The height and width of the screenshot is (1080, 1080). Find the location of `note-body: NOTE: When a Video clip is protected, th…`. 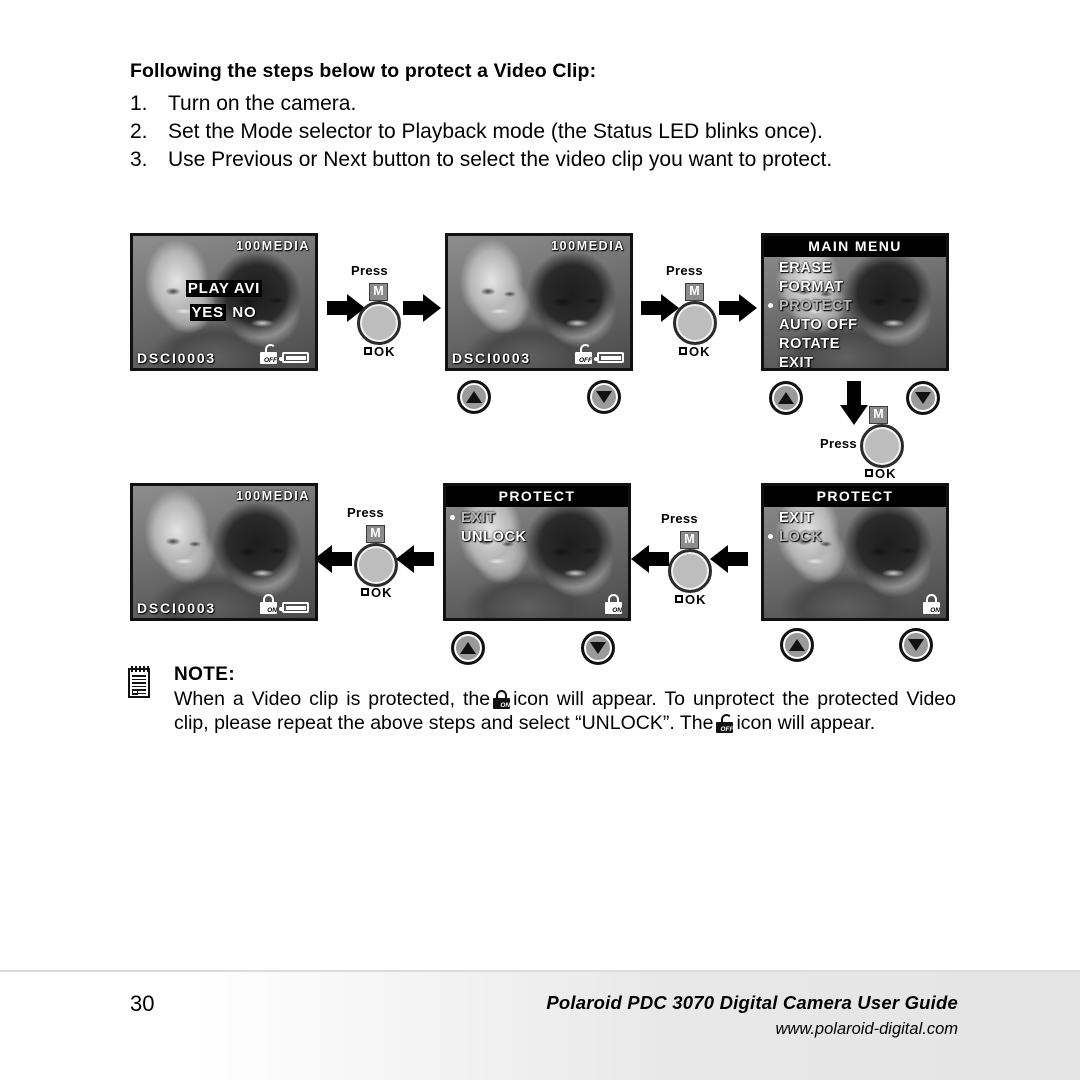

note-body: NOTE: When a Video clip is protected, th… is located at coordinates (565, 699).